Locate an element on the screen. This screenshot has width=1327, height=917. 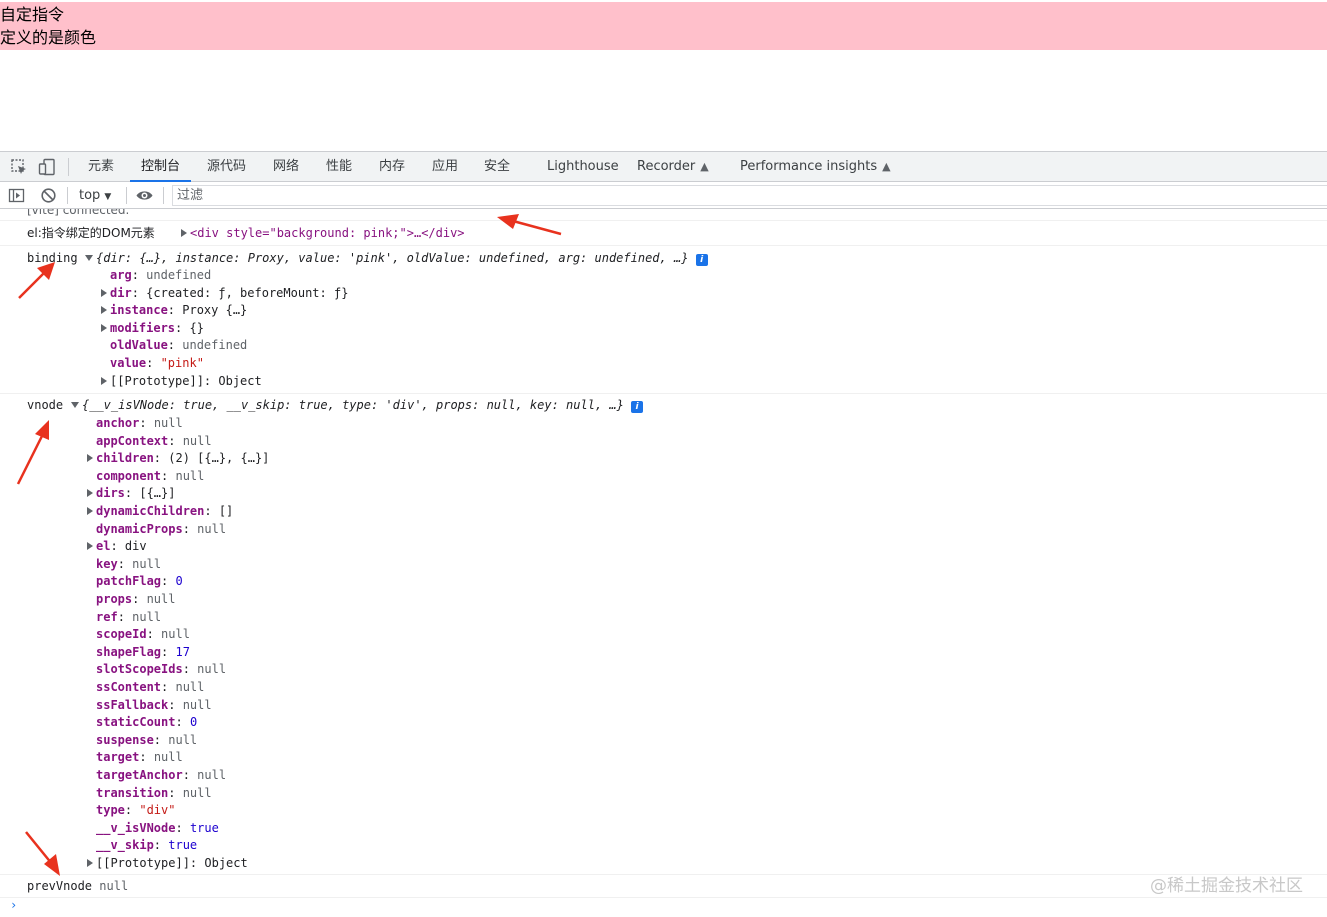
info-icon: i is located at coordinates (637, 407).